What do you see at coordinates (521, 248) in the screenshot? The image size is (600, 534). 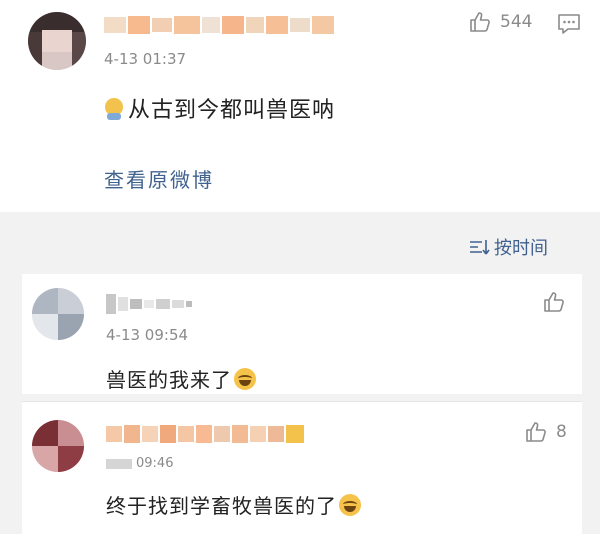 I see `sort-label: 按时间` at bounding box center [521, 248].